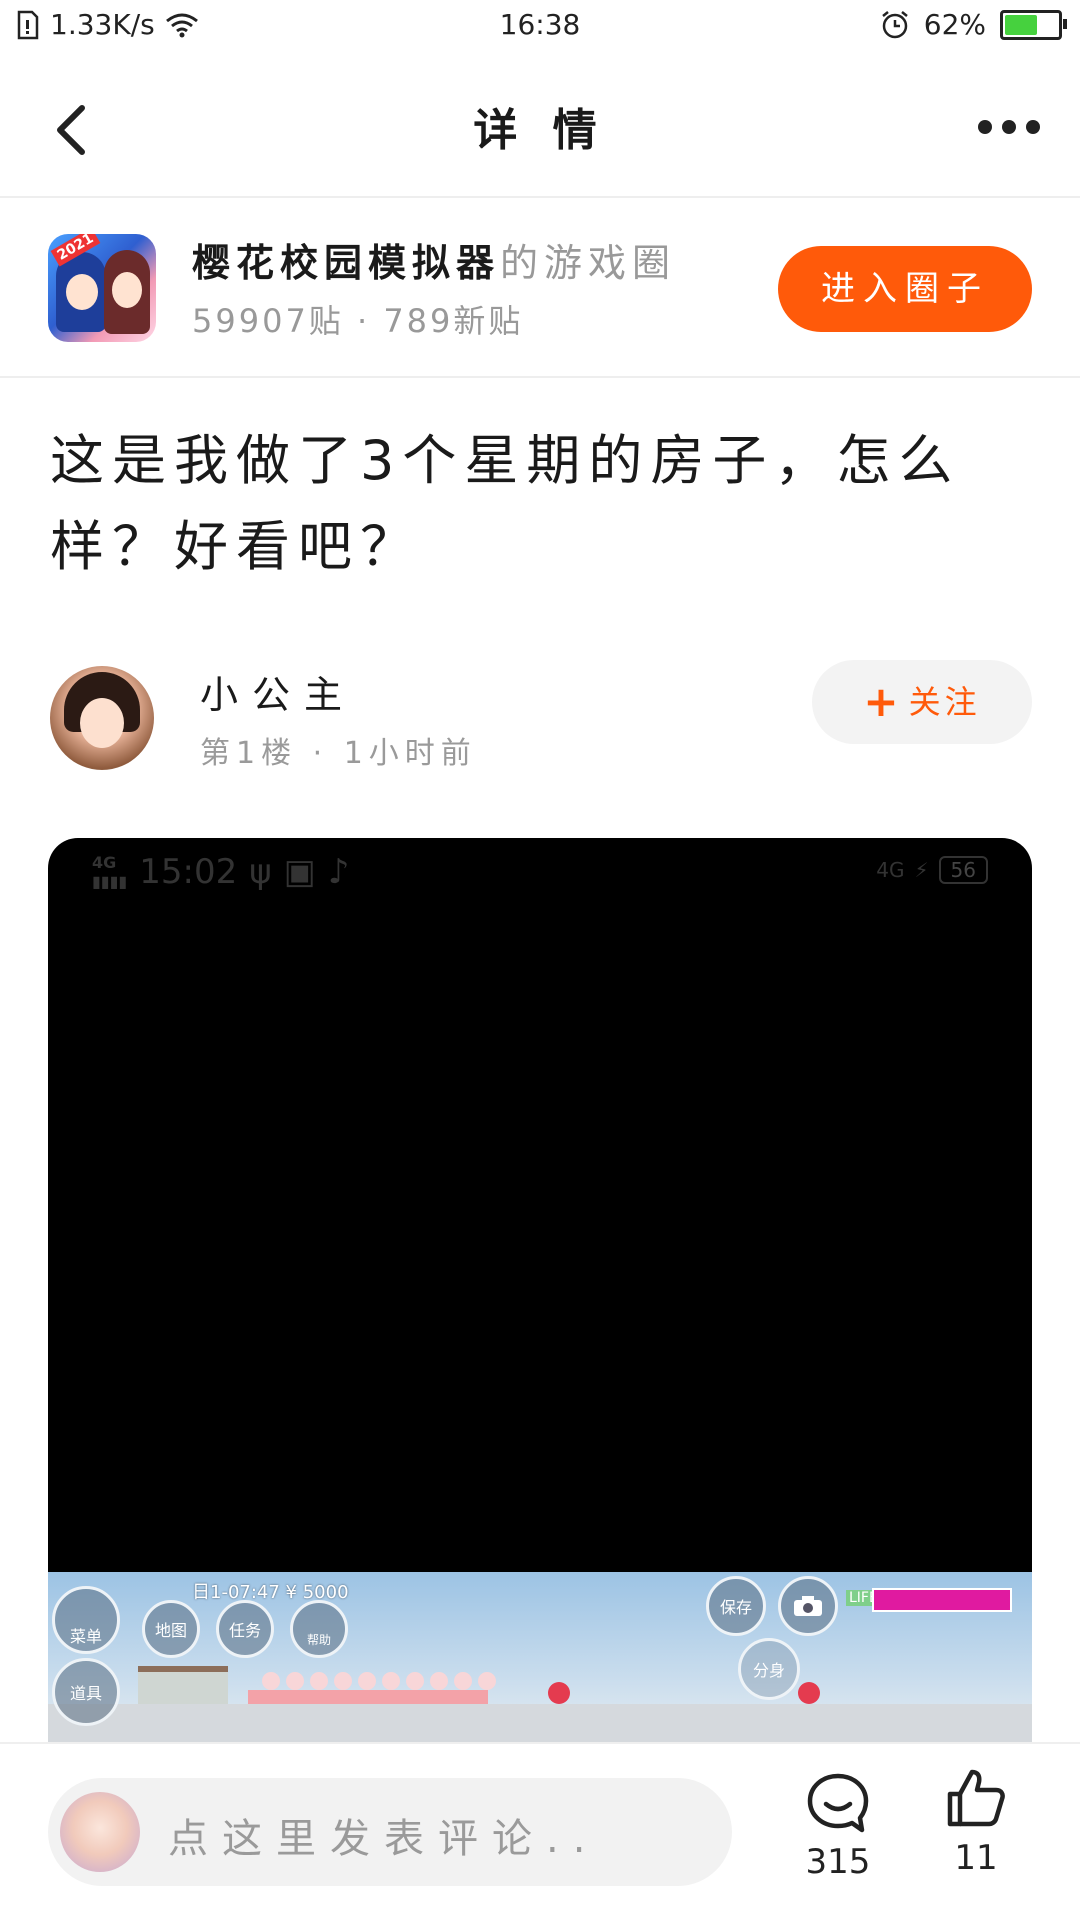  Describe the element at coordinates (1009, 127) in the screenshot. I see `more-options-icon` at that location.